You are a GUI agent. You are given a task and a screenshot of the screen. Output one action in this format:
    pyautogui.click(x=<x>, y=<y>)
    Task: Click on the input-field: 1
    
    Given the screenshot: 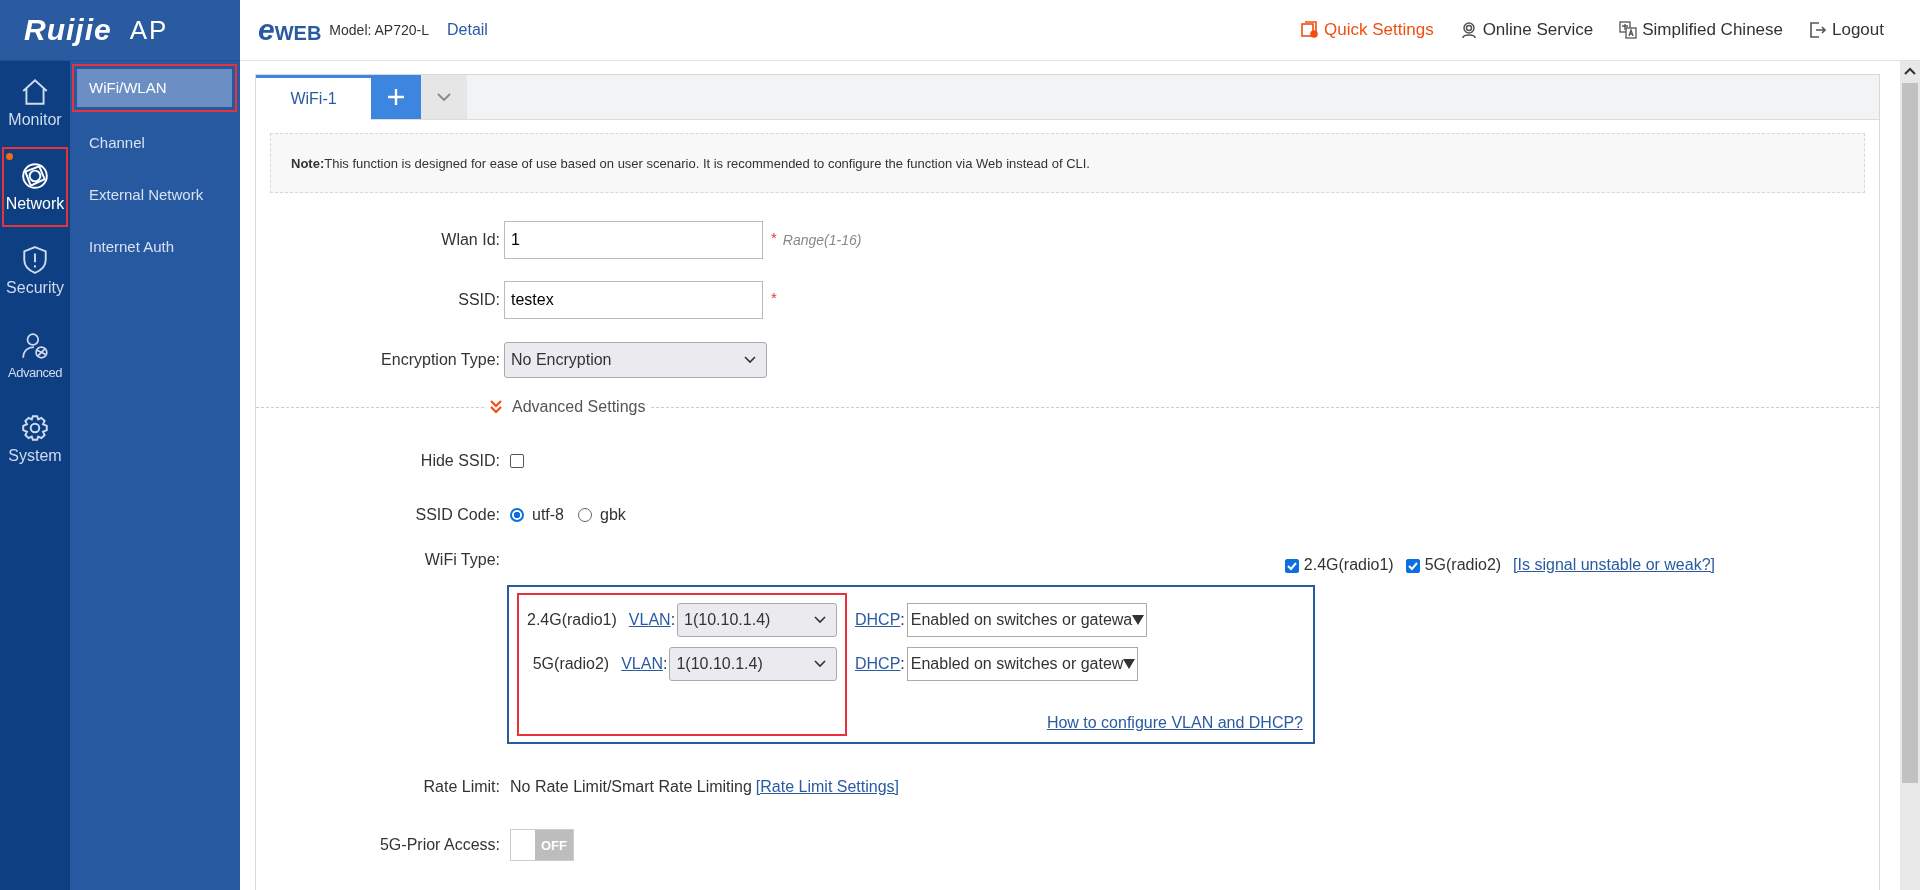 What is the action you would take?
    pyautogui.click(x=633, y=240)
    